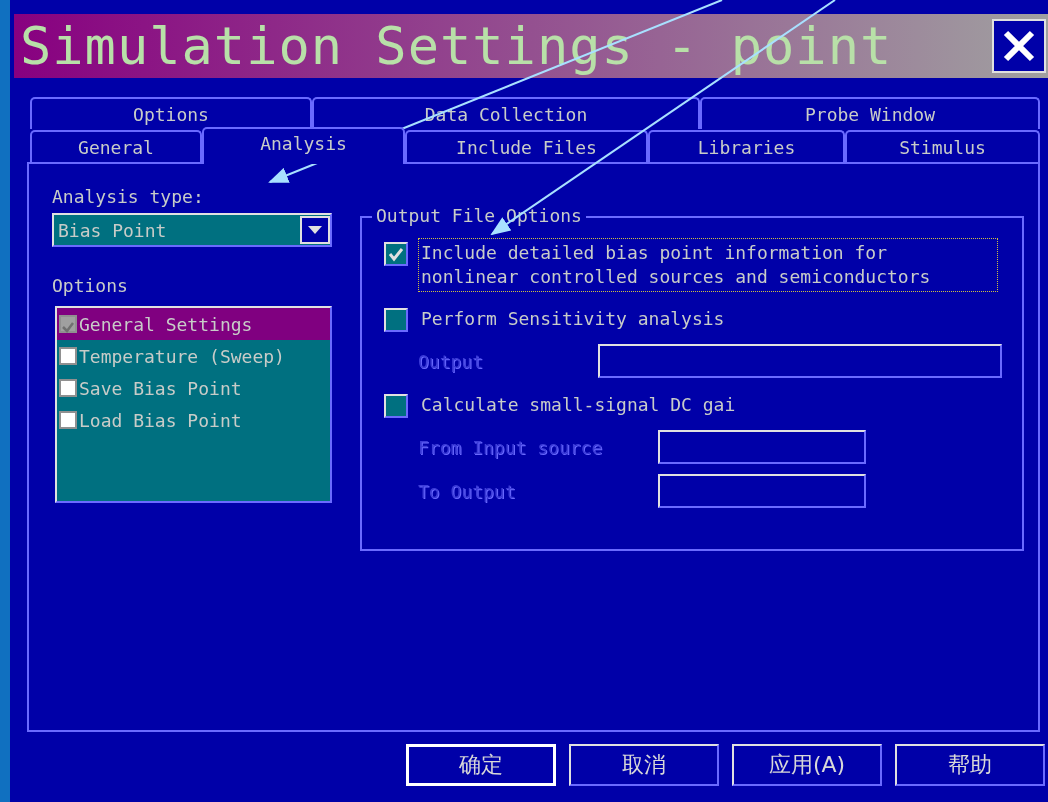 This screenshot has width=1048, height=802. What do you see at coordinates (526, 146) in the screenshot?
I see `tab: Include Files` at bounding box center [526, 146].